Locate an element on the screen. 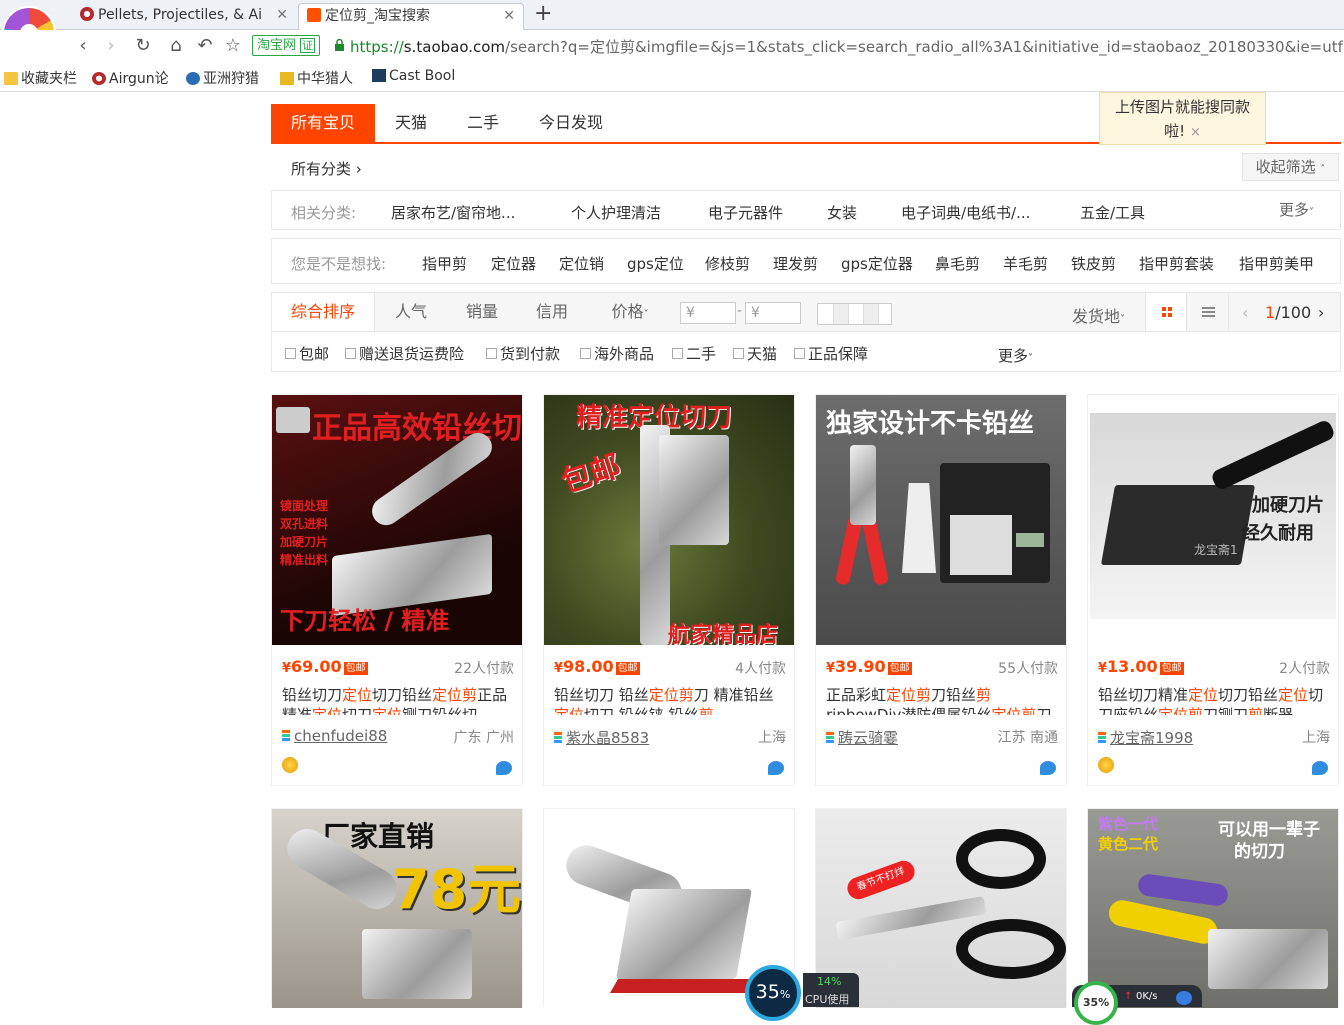 Image resolution: width=1344 pixels, height=1025 pixels. image-text: 独家设计不卡铅丝 is located at coordinates (930, 424).